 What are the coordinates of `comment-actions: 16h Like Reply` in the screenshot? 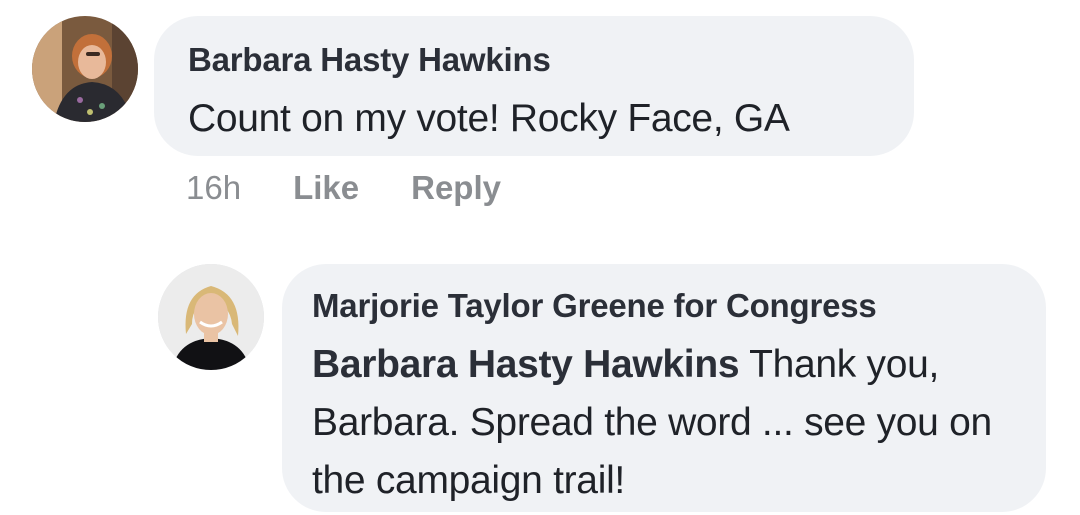 It's located at (343, 188).